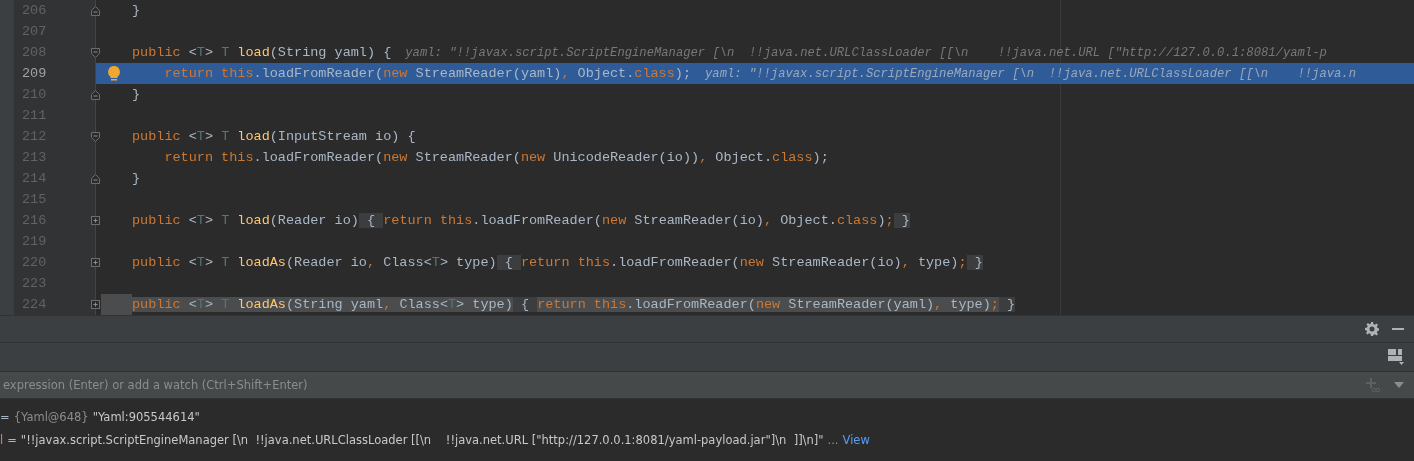  Describe the element at coordinates (146, 416) in the screenshot. I see `variable-value: "Yaml:905544614"` at that location.